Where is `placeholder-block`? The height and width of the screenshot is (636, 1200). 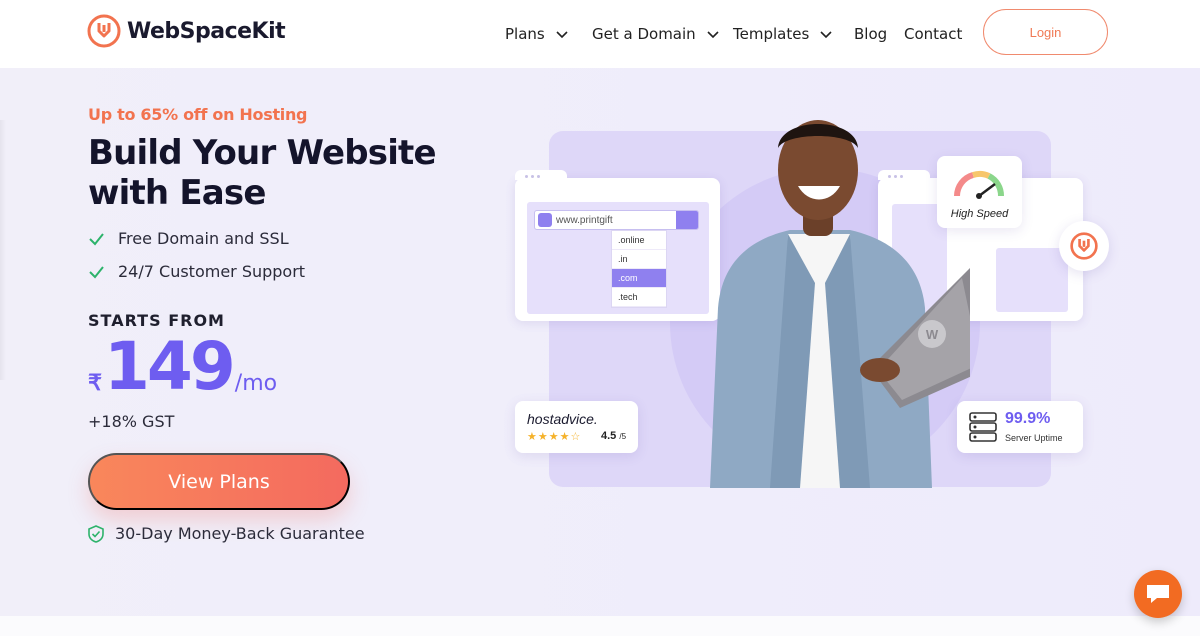 placeholder-block is located at coordinates (1032, 280).